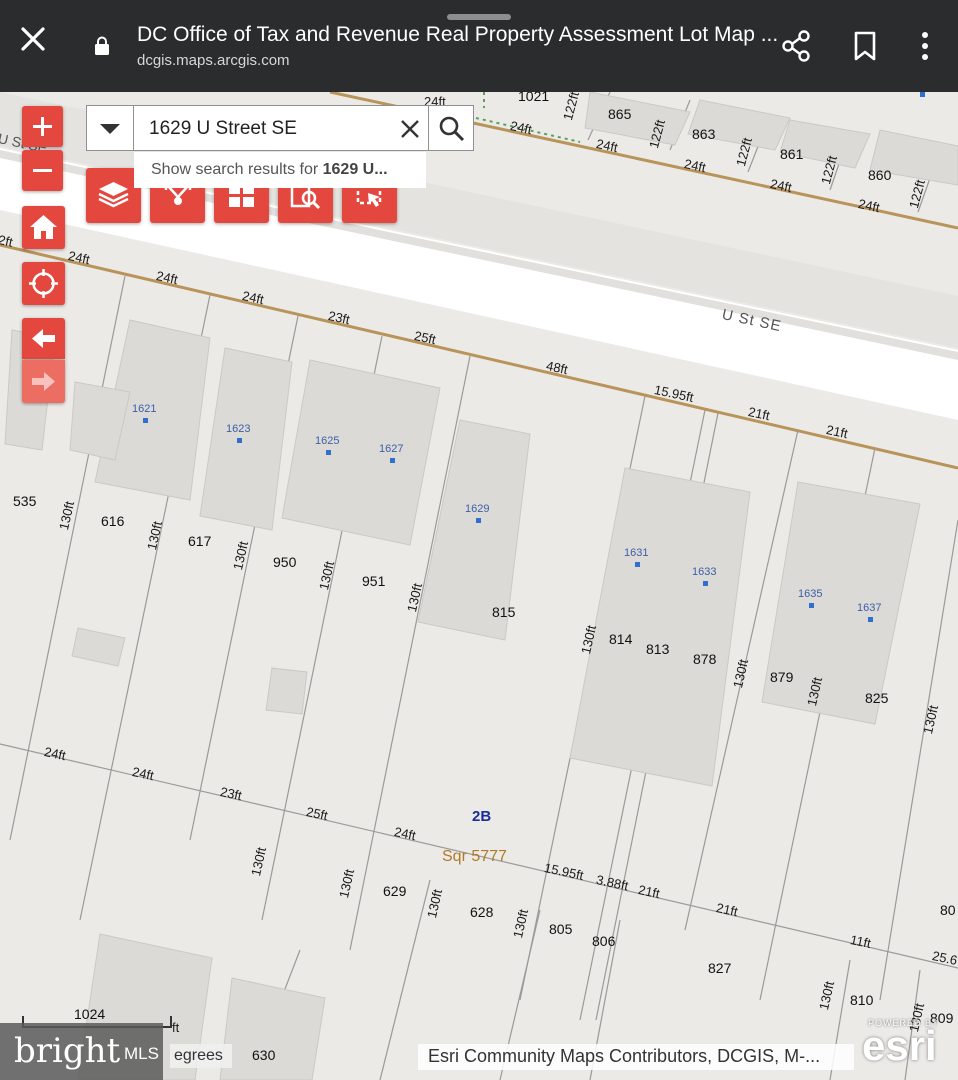 The image size is (958, 1080). What do you see at coordinates (561, 929) in the screenshot?
I see `lot-number: 805` at bounding box center [561, 929].